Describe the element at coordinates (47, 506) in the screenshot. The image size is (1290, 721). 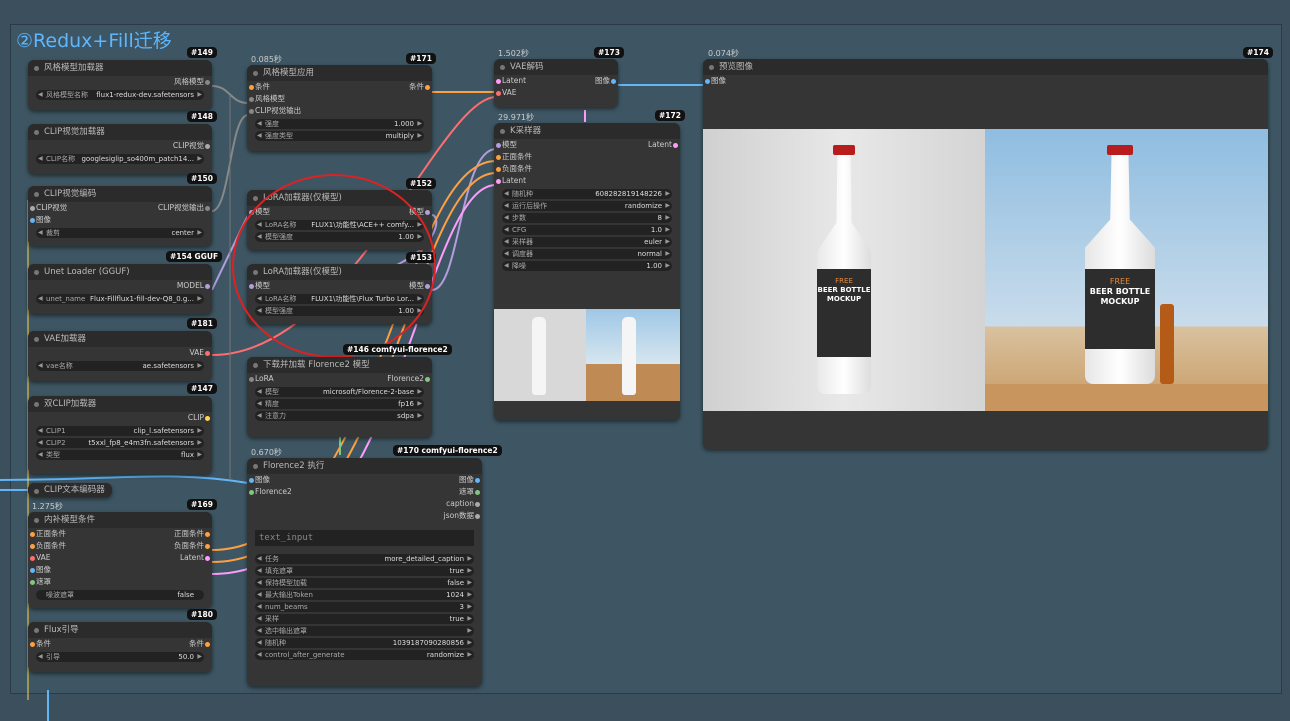
I see `exec-time: 1.275秒` at that location.